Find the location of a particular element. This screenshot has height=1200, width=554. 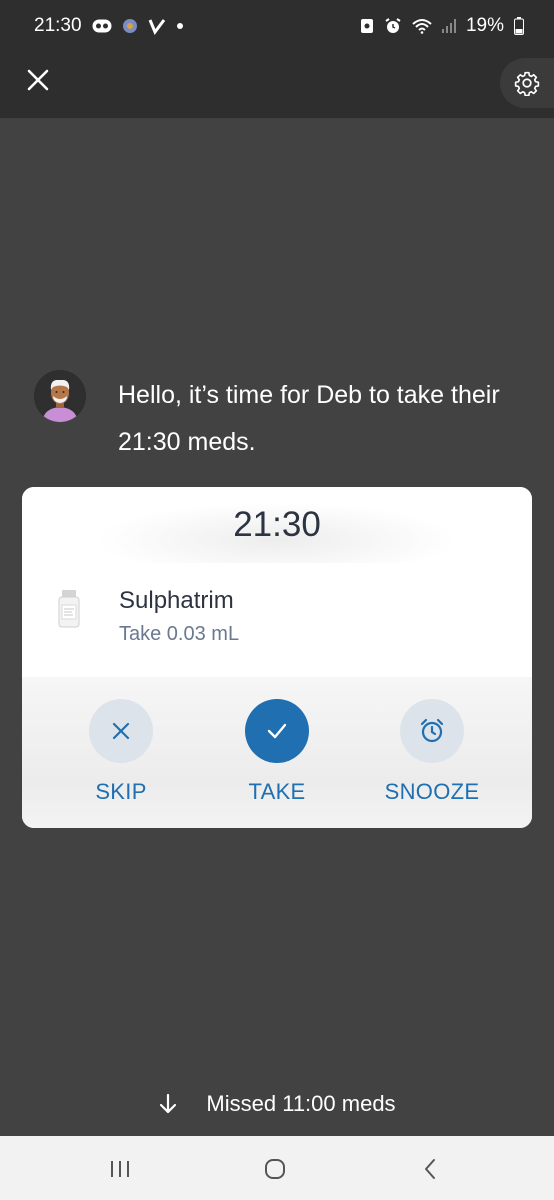

back-button is located at coordinates (430, 1169).